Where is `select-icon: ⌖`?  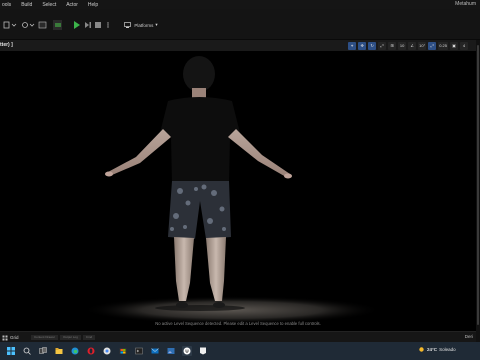
select-icon: ⌖ is located at coordinates (352, 45).